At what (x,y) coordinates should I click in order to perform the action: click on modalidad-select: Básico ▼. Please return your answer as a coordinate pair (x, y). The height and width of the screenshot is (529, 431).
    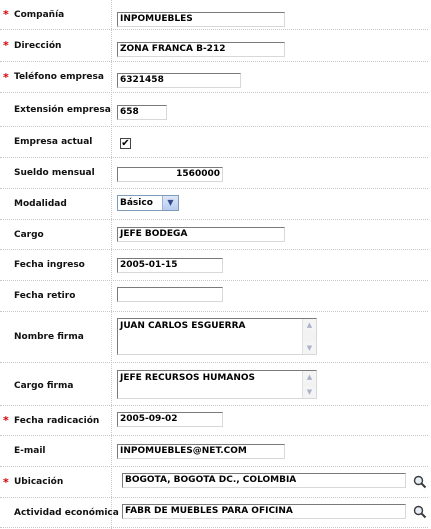
    Looking at the image, I should click on (148, 203).